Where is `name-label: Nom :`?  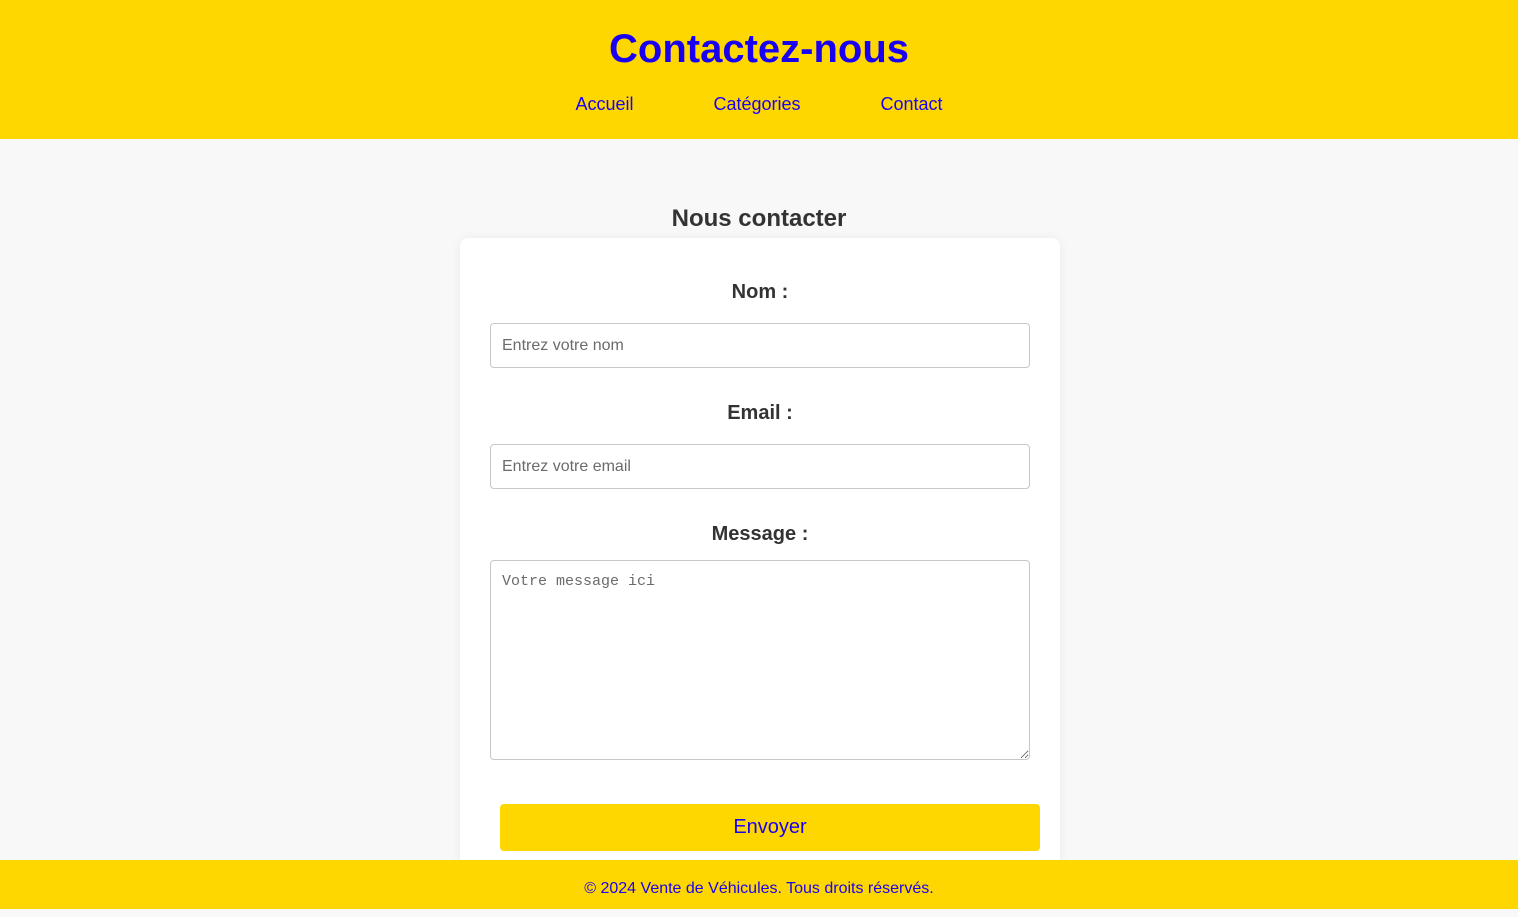
name-label: Nom : is located at coordinates (760, 292).